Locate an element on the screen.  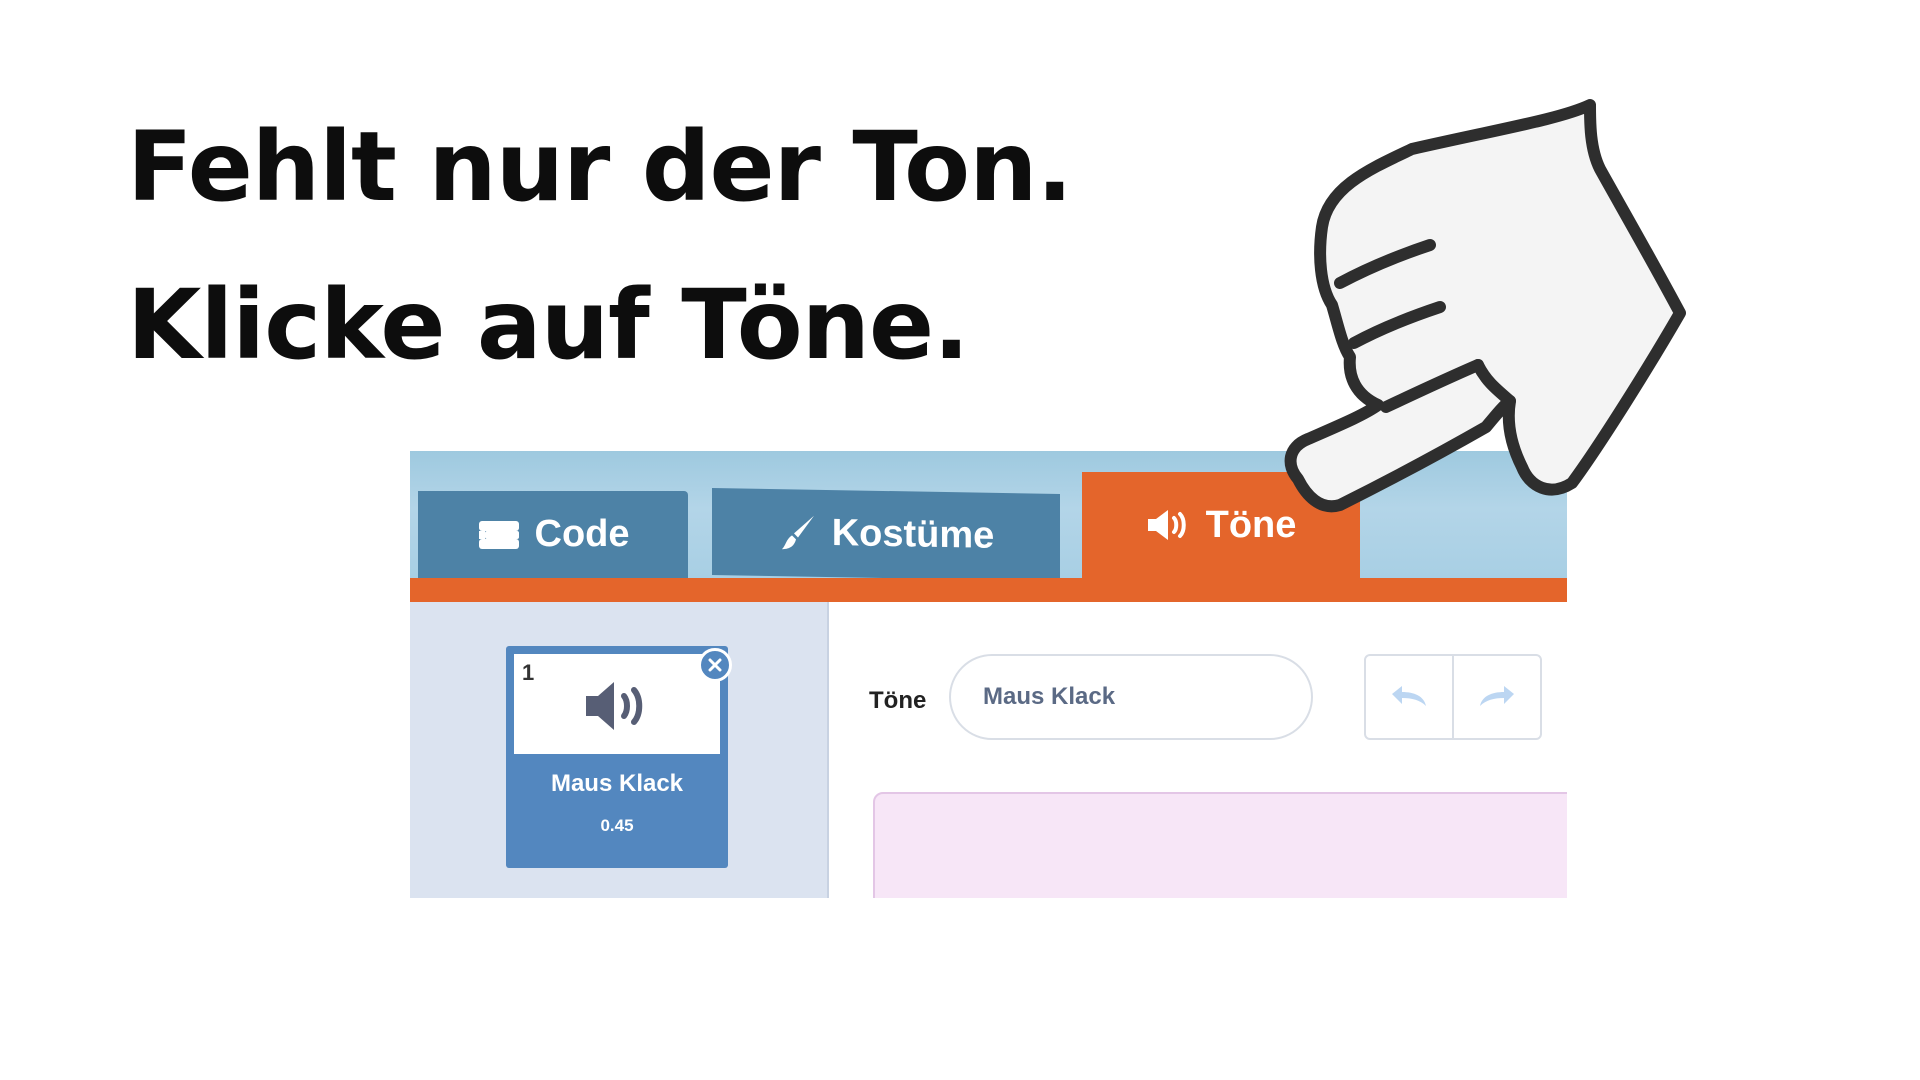
instruction-line-1: Fehlt nur der Ton. is located at coordinates (600, 167).